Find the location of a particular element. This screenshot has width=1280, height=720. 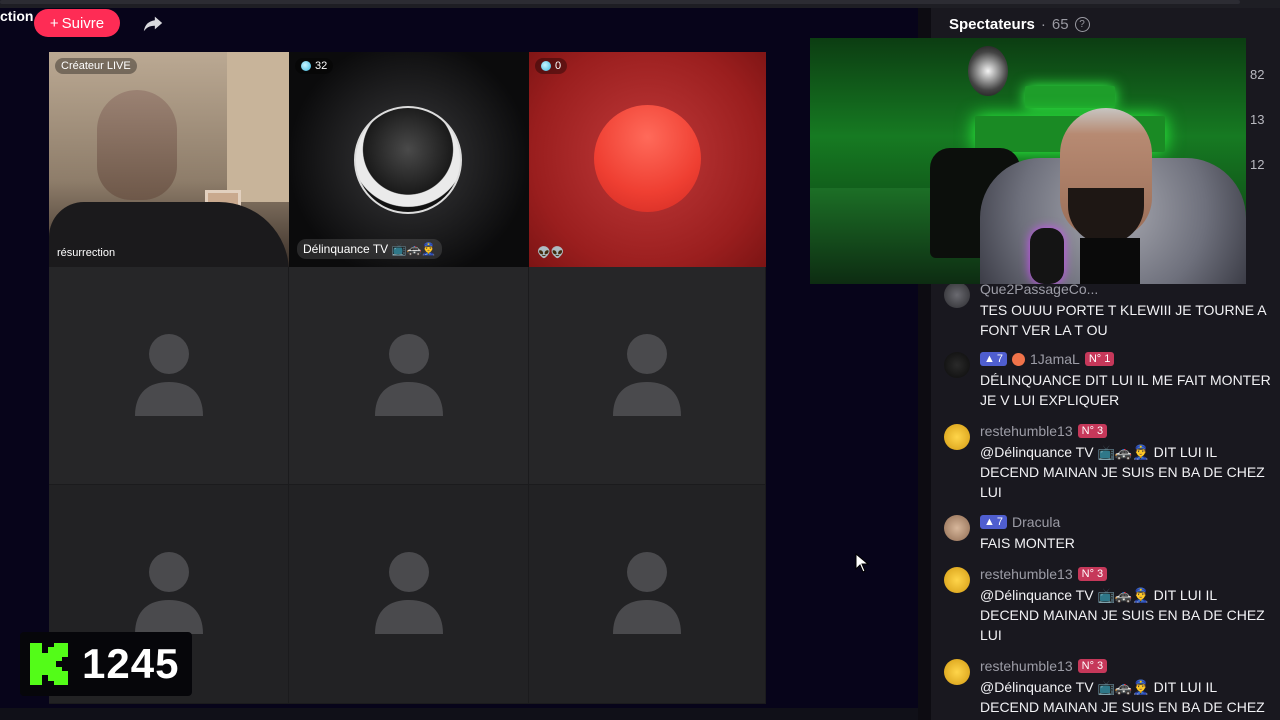

spectators-count: 65 is located at coordinates (1060, 24).